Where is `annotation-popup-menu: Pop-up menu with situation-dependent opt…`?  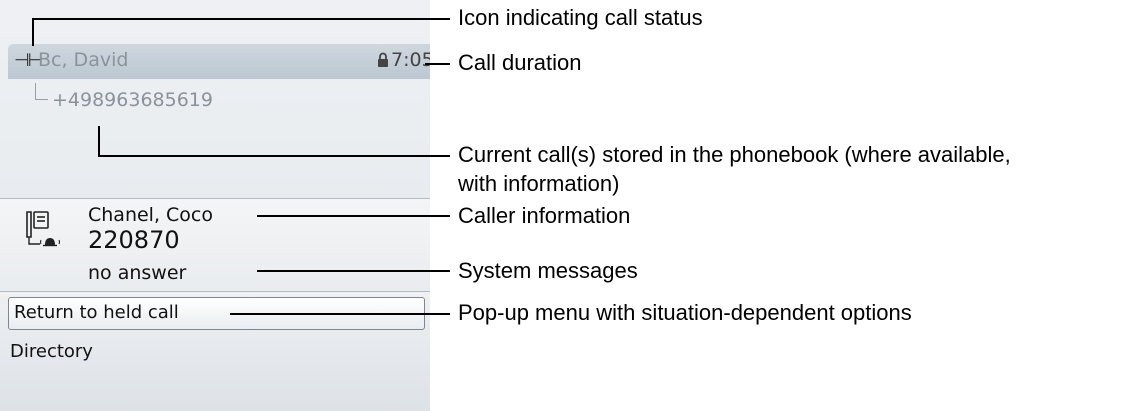 annotation-popup-menu: Pop-up menu with situation-dependent opt… is located at coordinates (685, 312).